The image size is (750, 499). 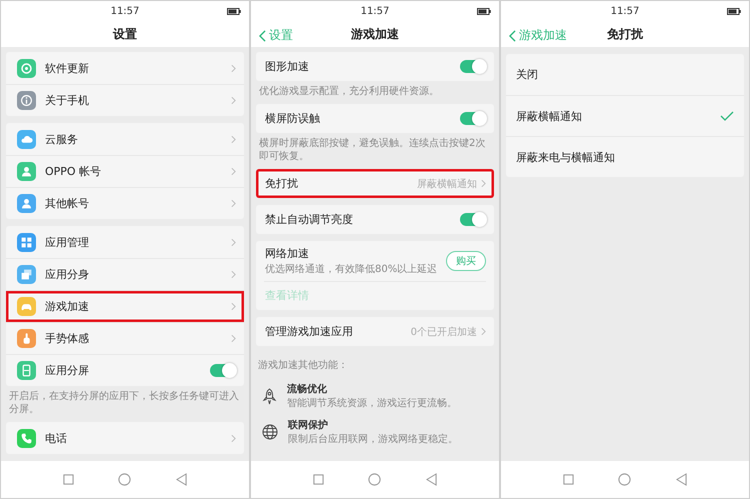 I want to click on option-item: 屏蔽横幅通知, so click(x=625, y=115).